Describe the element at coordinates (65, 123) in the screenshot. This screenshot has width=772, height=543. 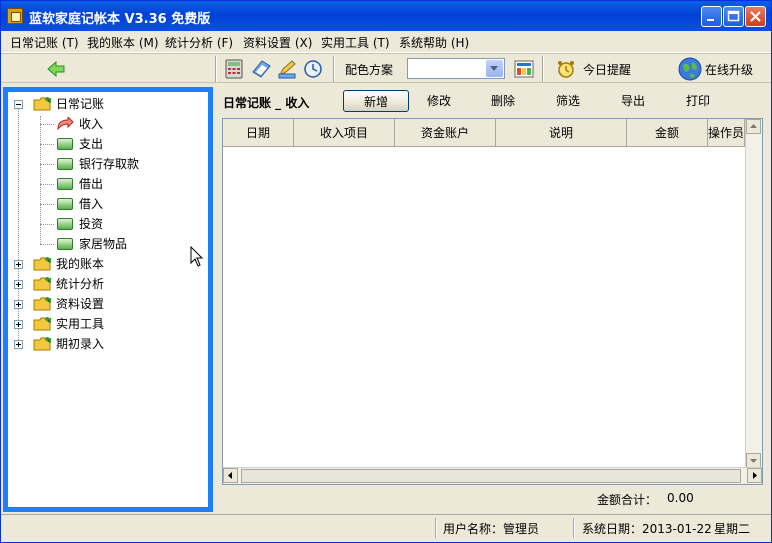
I see `income-arrow-icon` at that location.